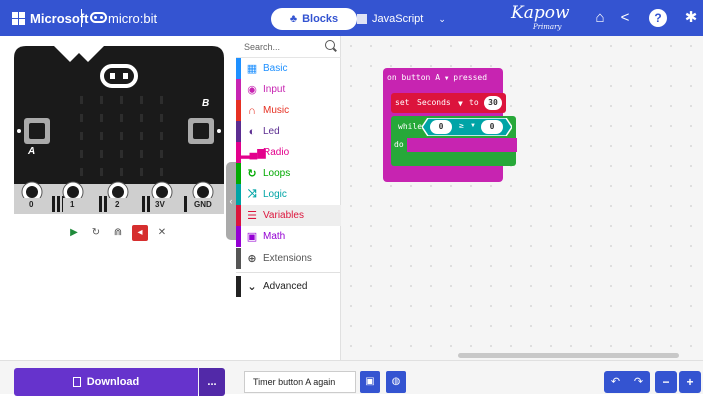 This screenshot has height=396, width=703. Describe the element at coordinates (658, 18) in the screenshot. I see `help-icon: ?` at that location.